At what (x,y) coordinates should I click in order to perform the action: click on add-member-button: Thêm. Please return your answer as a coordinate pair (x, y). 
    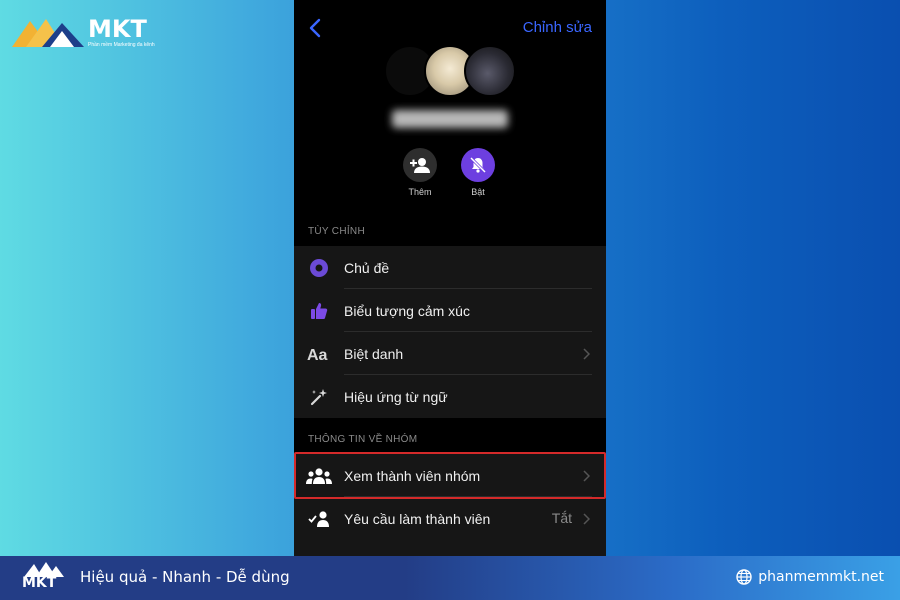
    Looking at the image, I should click on (420, 172).